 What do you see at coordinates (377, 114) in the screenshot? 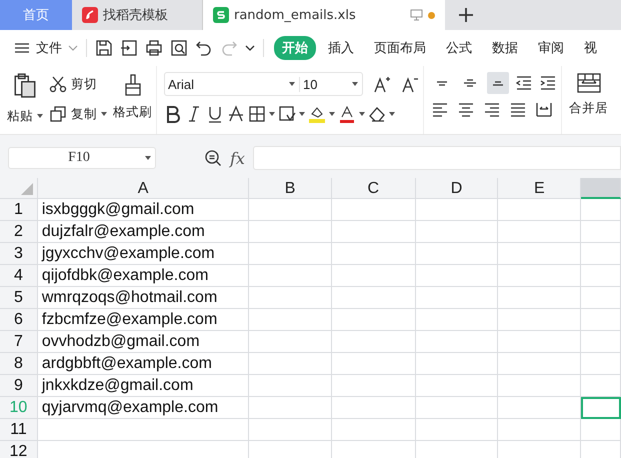
I see `eraser-icon` at bounding box center [377, 114].